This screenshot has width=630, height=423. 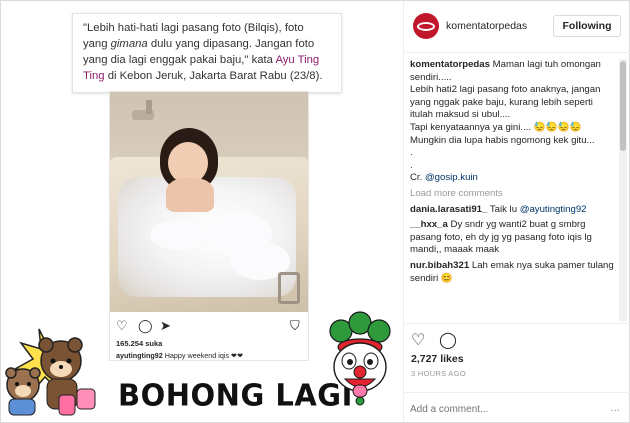 What do you see at coordinates (439, 265) in the screenshot?
I see `comment-username: nur.bibah321` at bounding box center [439, 265].